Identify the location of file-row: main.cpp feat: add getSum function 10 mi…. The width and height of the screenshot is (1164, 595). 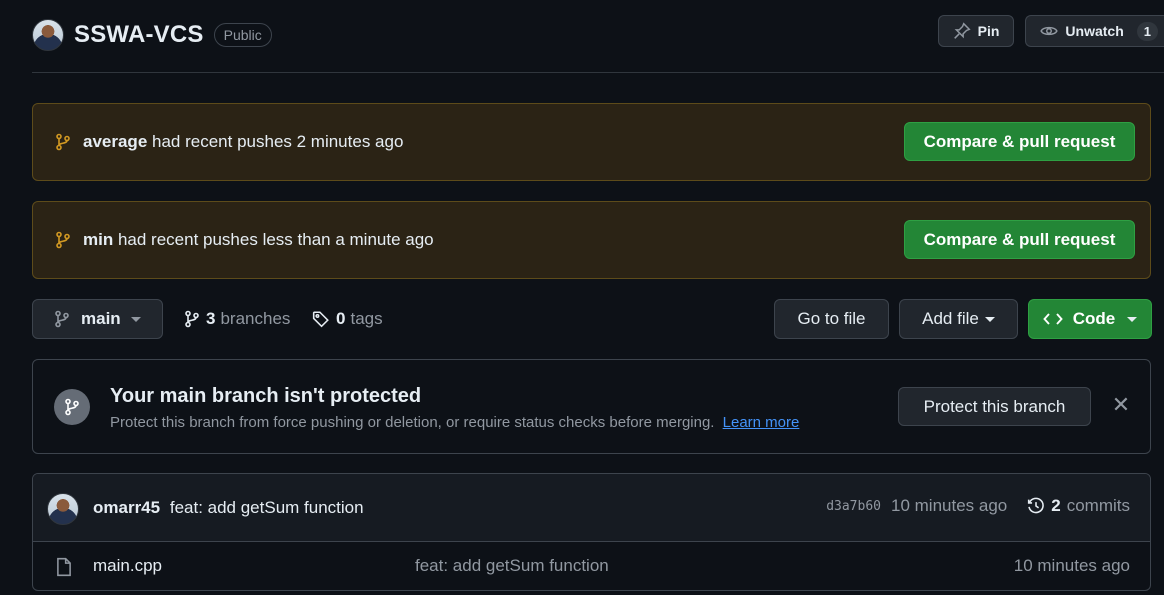
(591, 566).